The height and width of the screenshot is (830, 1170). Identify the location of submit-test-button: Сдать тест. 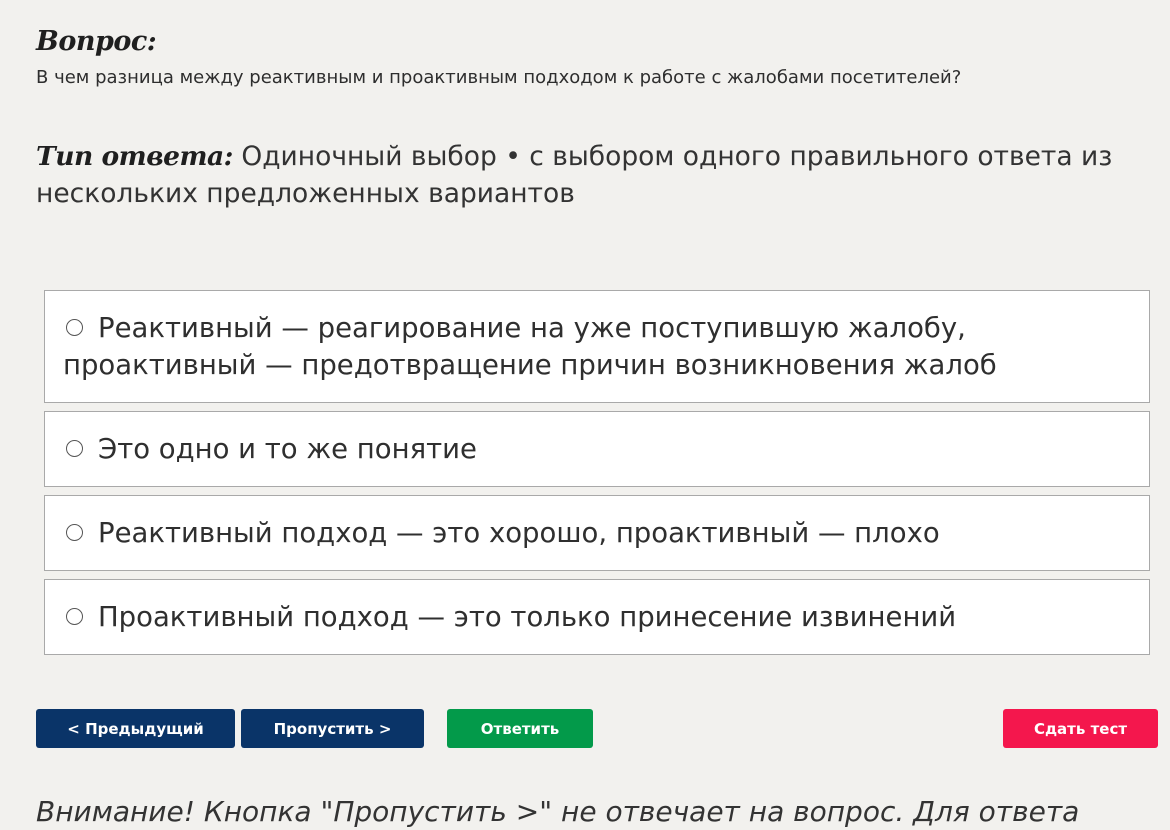
(1080, 728).